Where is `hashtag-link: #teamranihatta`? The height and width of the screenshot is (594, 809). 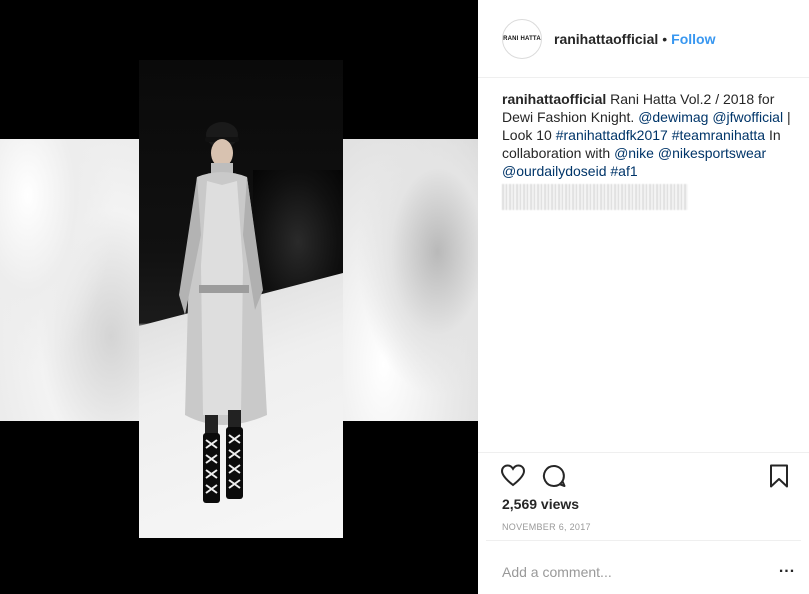
hashtag-link: #teamranihatta is located at coordinates (718, 135).